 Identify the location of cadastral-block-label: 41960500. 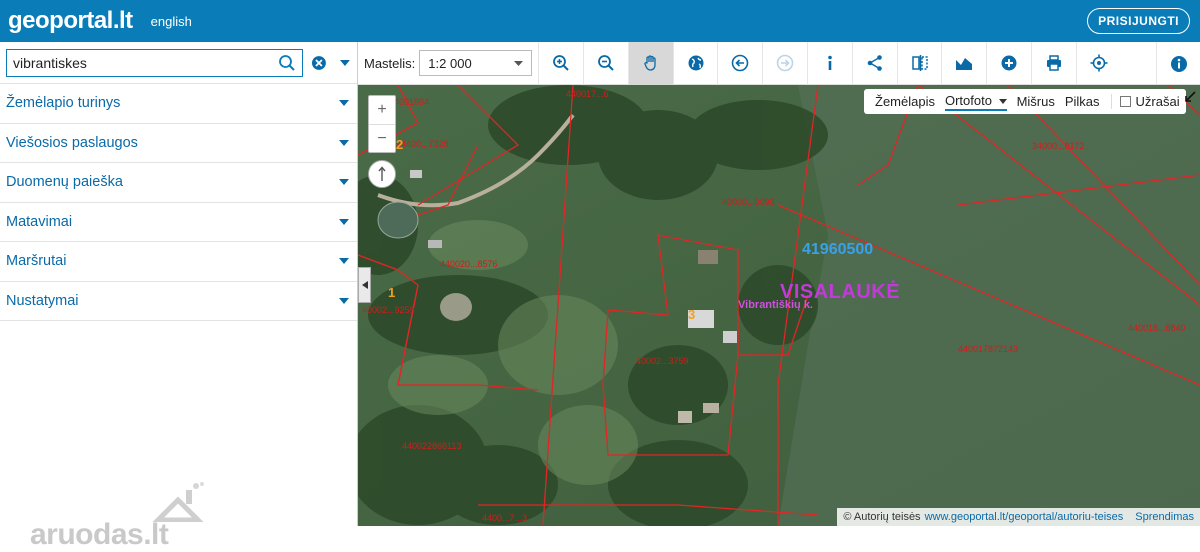
(838, 249).